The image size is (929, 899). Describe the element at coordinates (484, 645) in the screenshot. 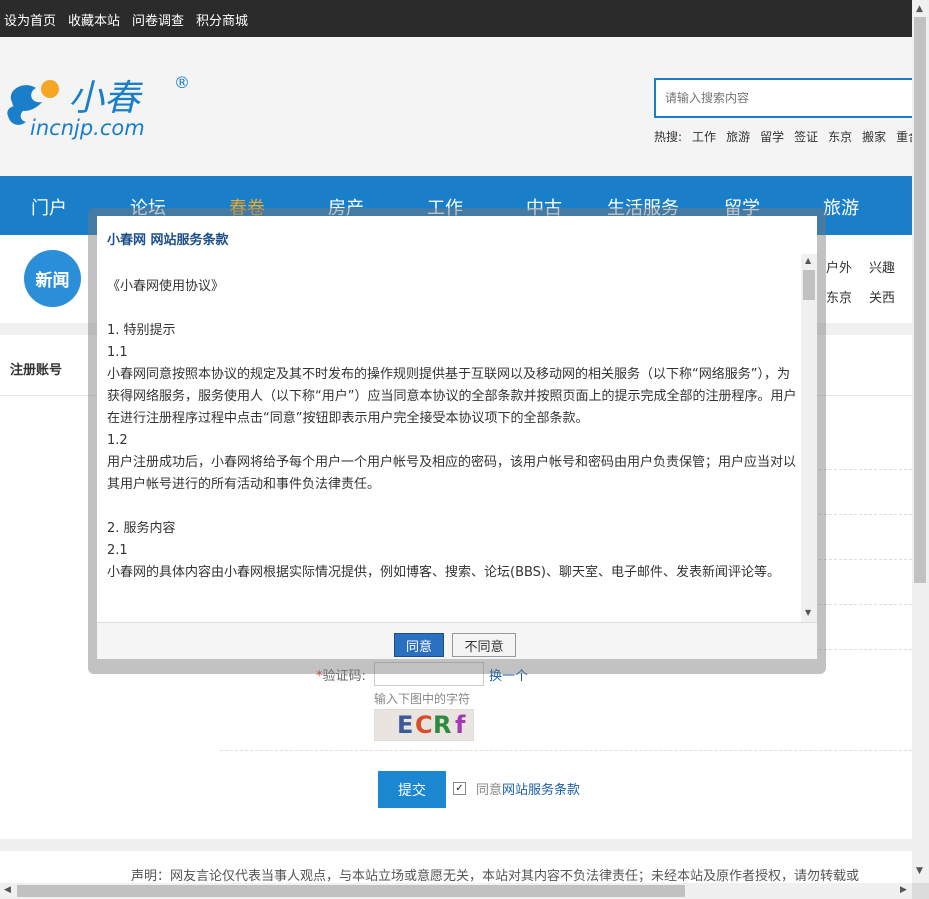

I see `disagree-button: 不同意` at that location.